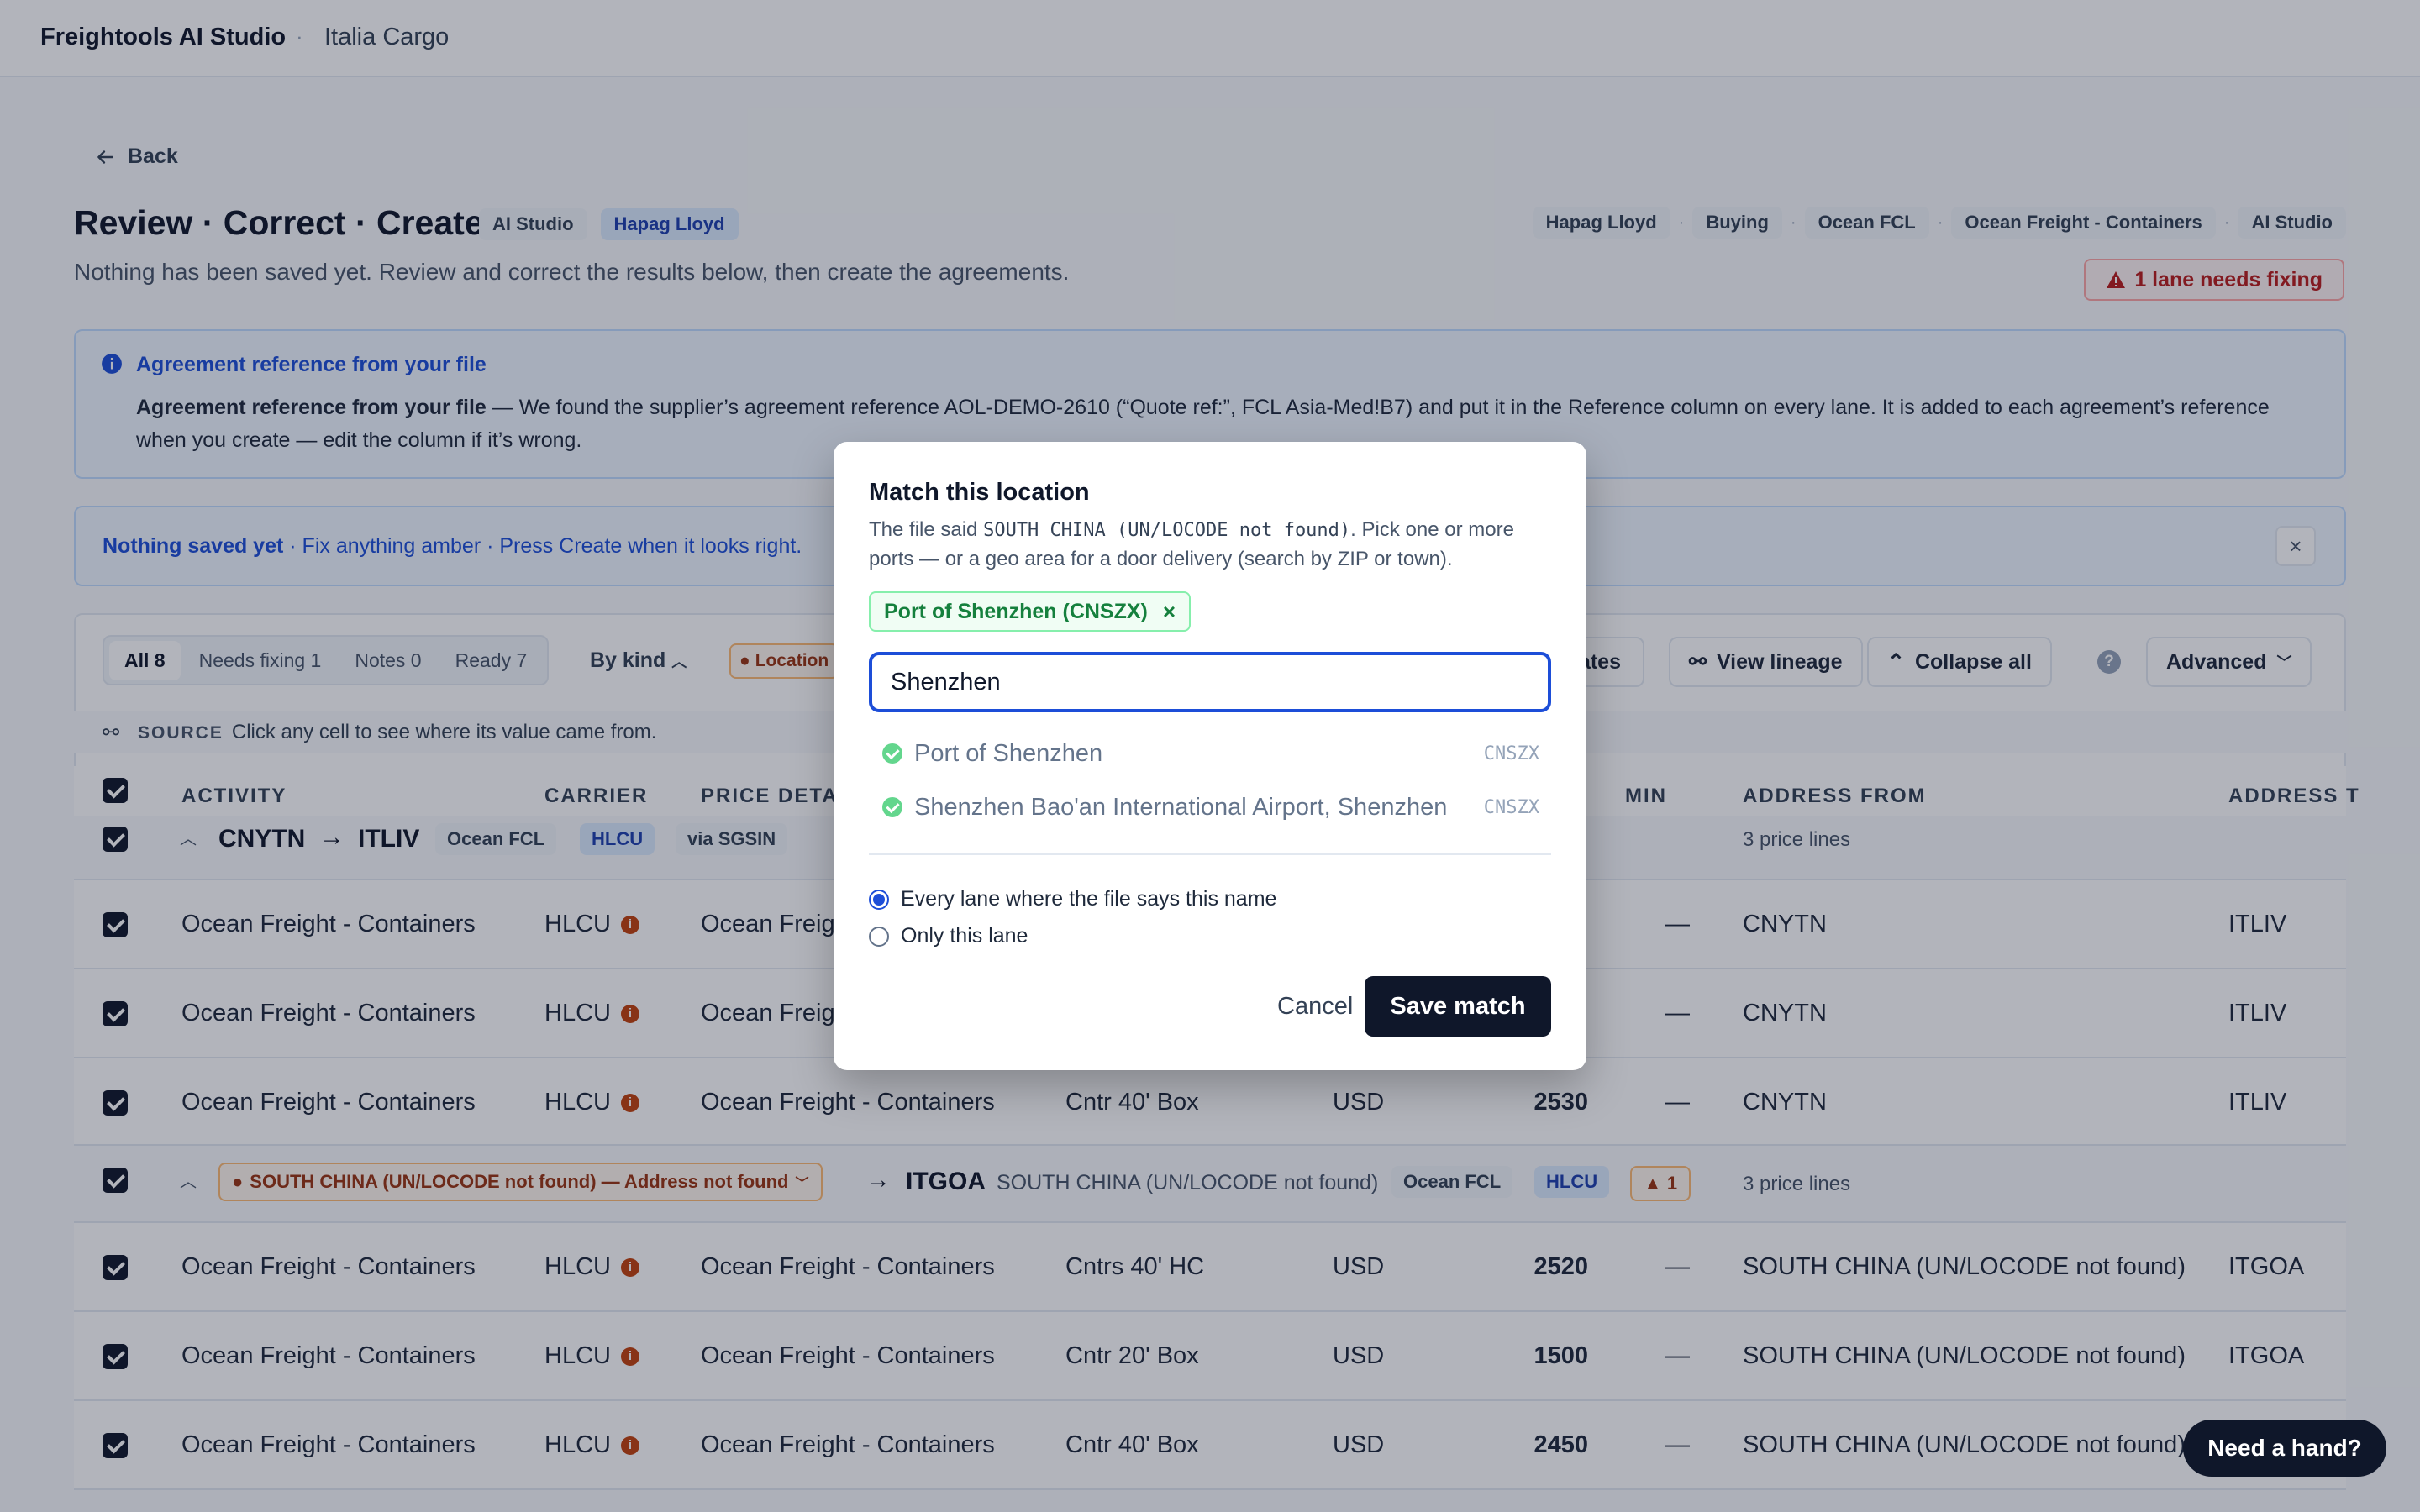  What do you see at coordinates (1008, 753) in the screenshot?
I see `option-name: Port of Shenzhen` at bounding box center [1008, 753].